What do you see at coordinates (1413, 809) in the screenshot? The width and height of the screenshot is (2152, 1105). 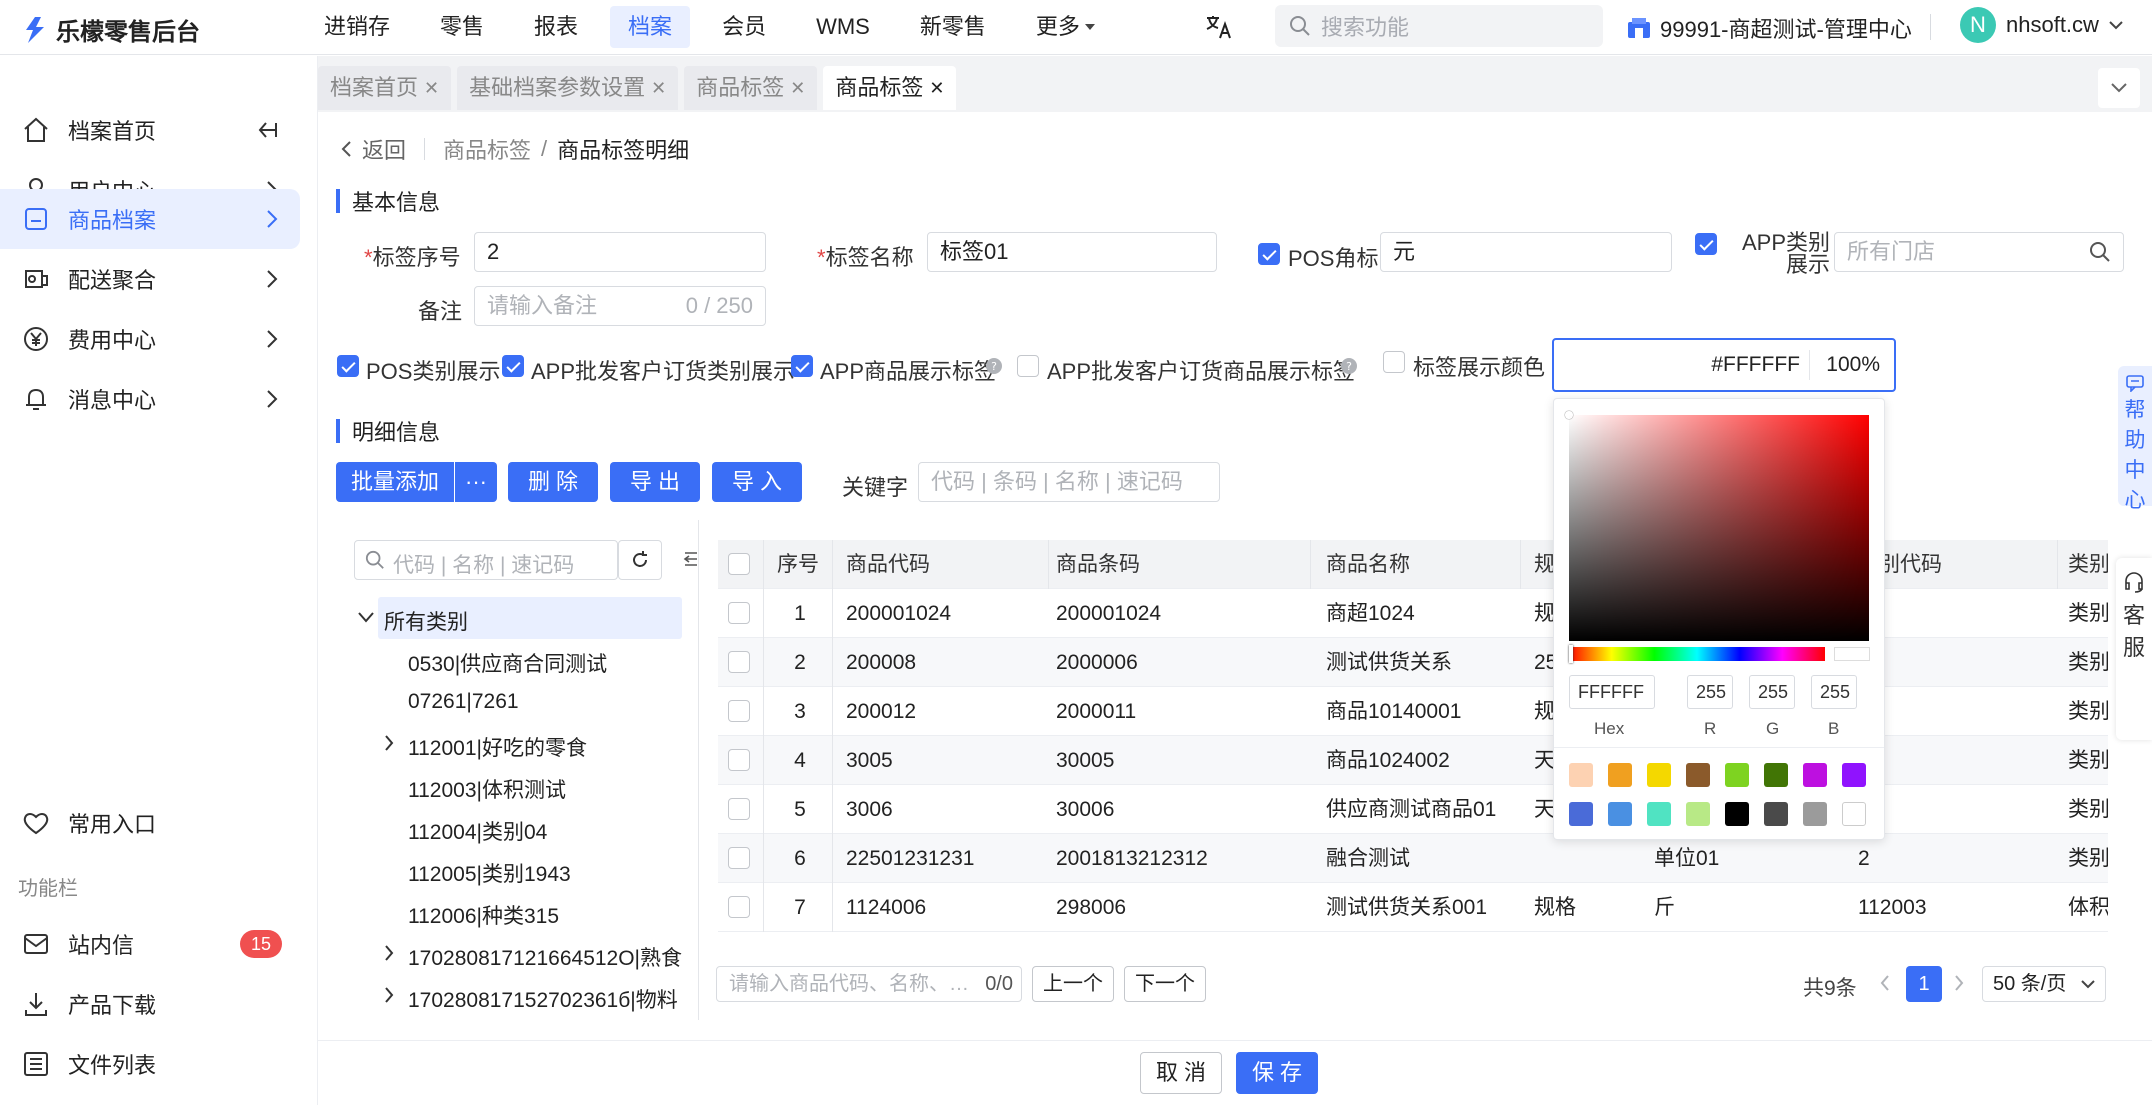 I see `table-row: 5 3006 30006 供应商测试商品01 天 类别` at bounding box center [1413, 809].